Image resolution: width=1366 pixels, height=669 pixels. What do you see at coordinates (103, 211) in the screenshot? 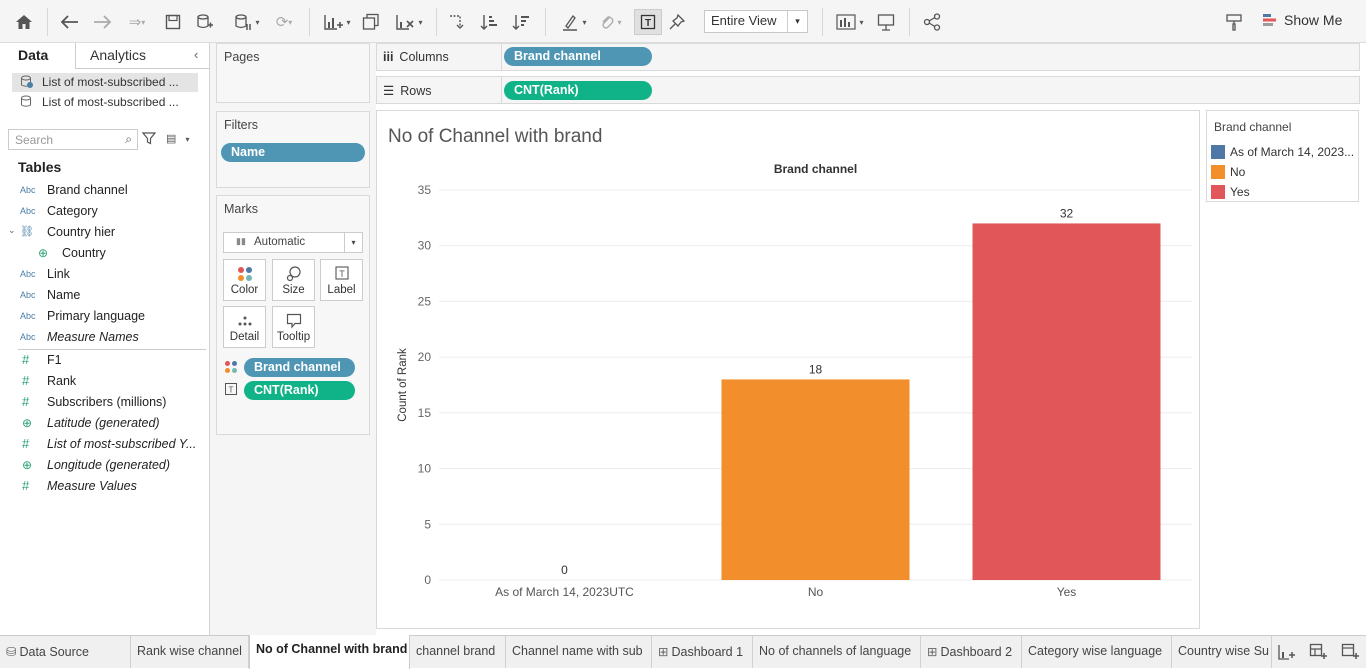
I see `field-item: Abc Category` at bounding box center [103, 211].